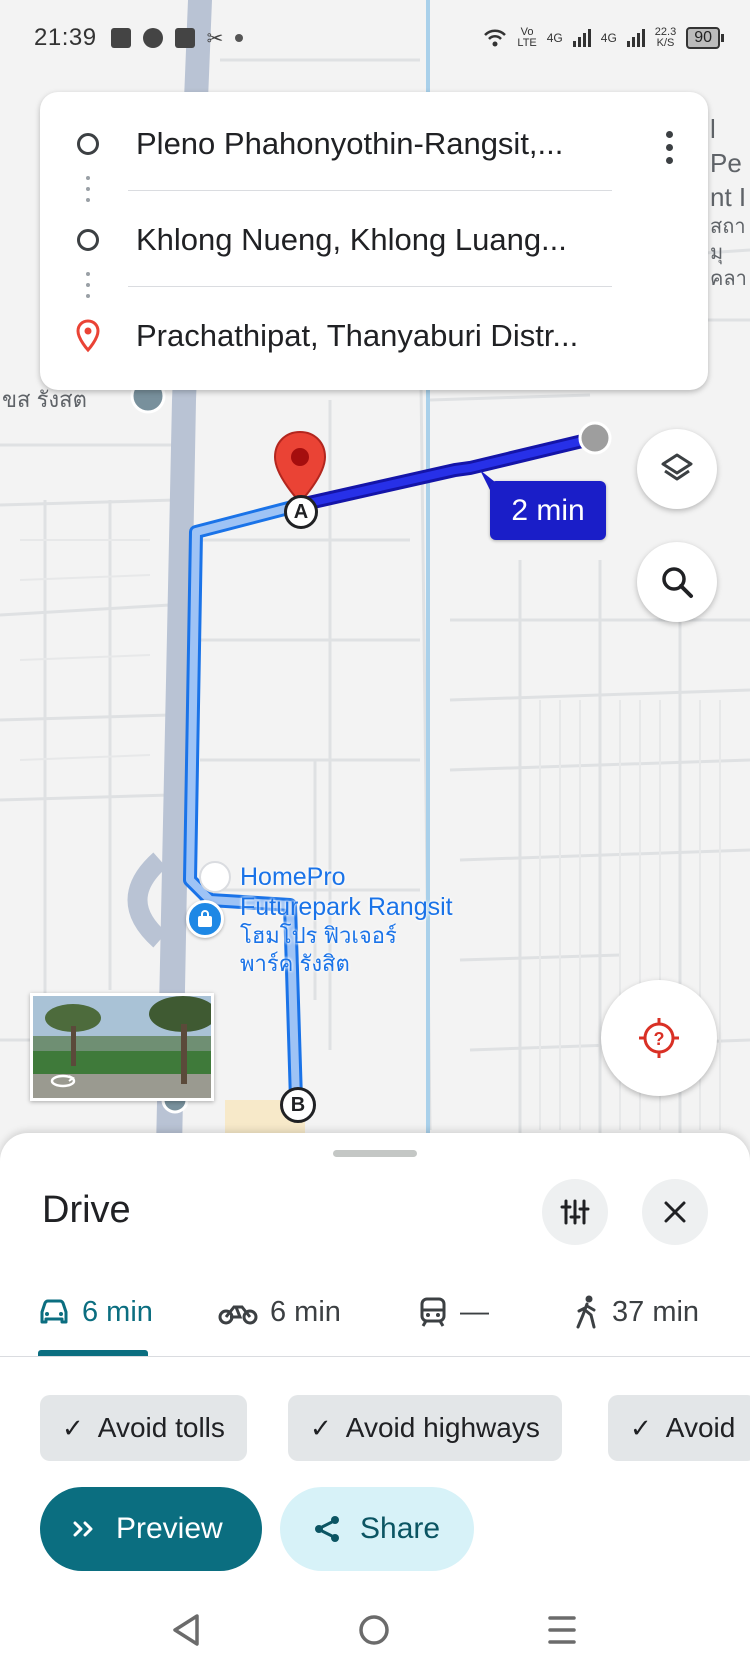 The height and width of the screenshot is (1666, 750). I want to click on network-speed: 22.3 K/S, so click(665, 38).